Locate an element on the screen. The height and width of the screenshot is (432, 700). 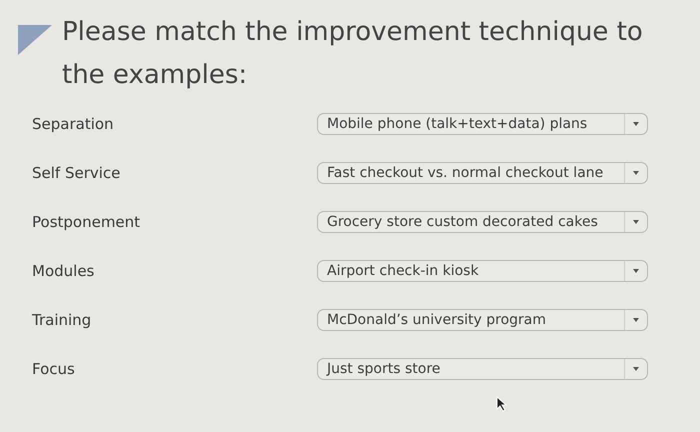
answer-dropdown: Airport check-in kiosk is located at coordinates (482, 271).